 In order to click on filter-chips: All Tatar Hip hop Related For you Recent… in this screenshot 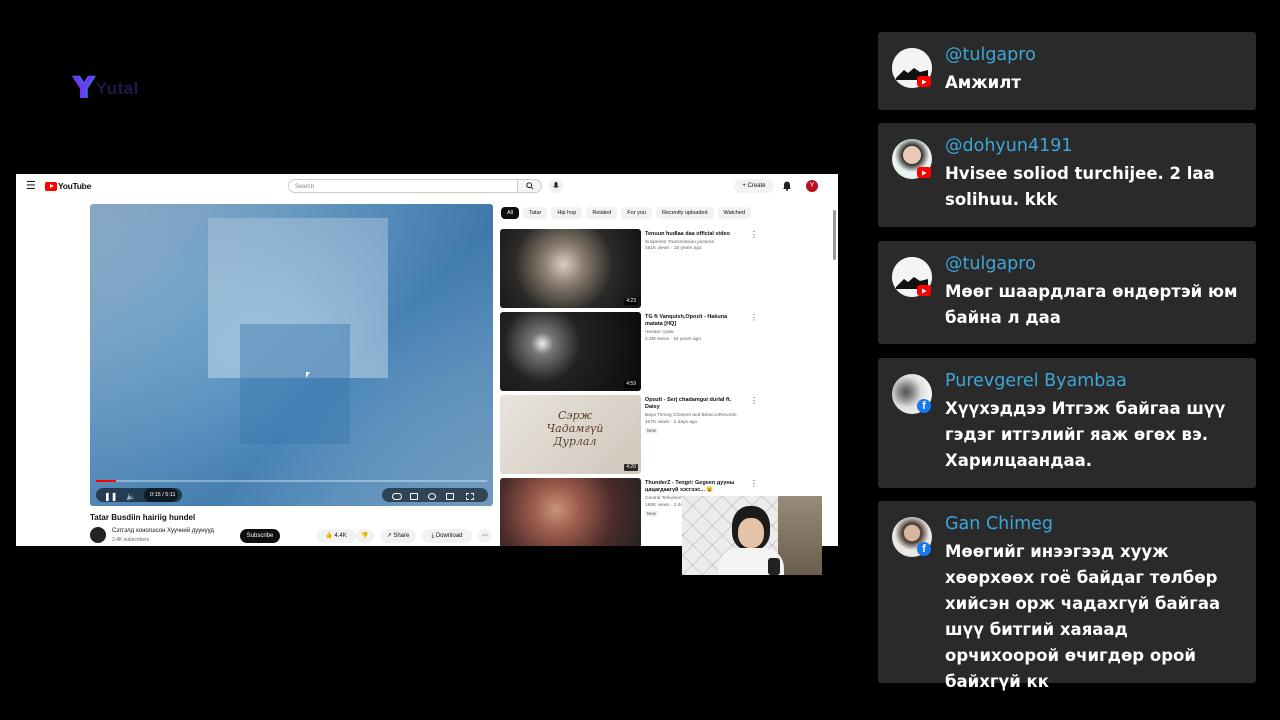, I will do `click(626, 213)`.